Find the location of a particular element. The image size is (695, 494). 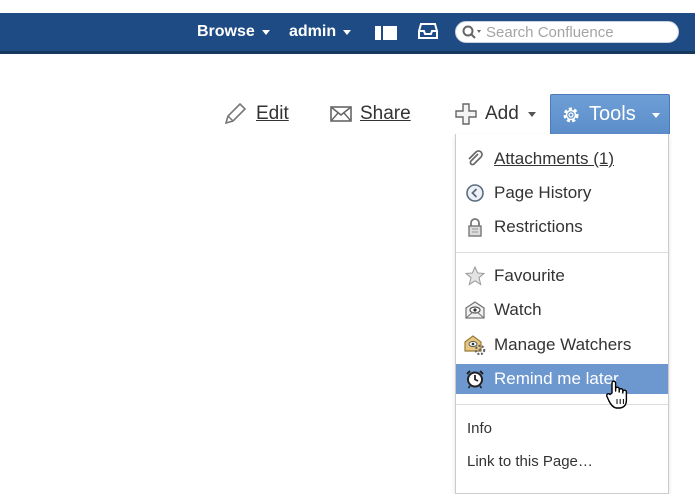

search-field is located at coordinates (567, 32).